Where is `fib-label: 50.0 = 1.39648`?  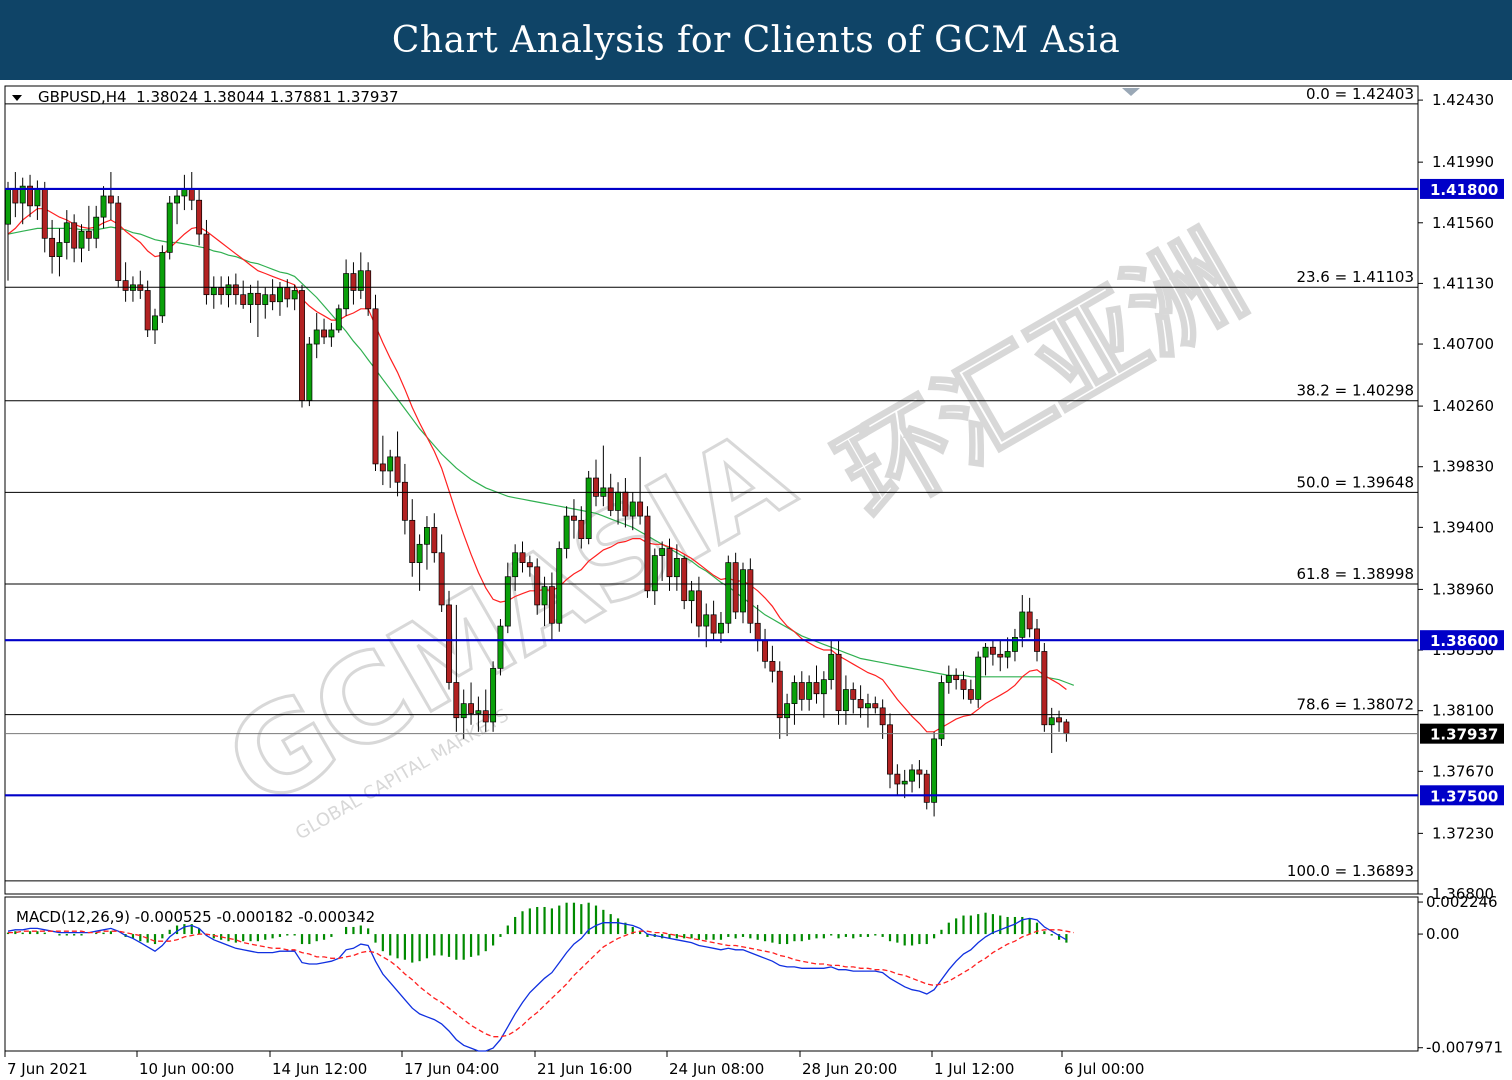 fib-label: 50.0 = 1.39648 is located at coordinates (1355, 482).